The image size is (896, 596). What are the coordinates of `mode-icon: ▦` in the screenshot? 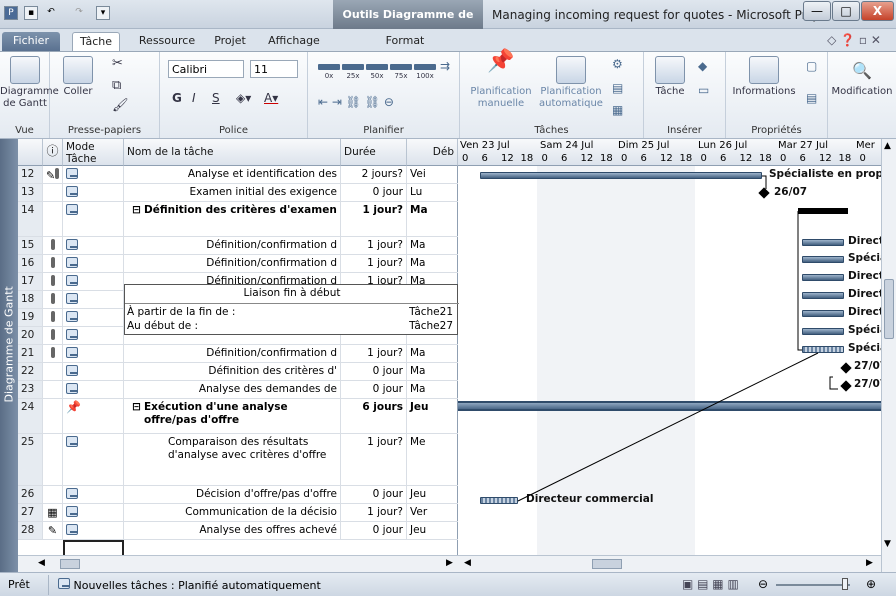 It's located at (617, 110).